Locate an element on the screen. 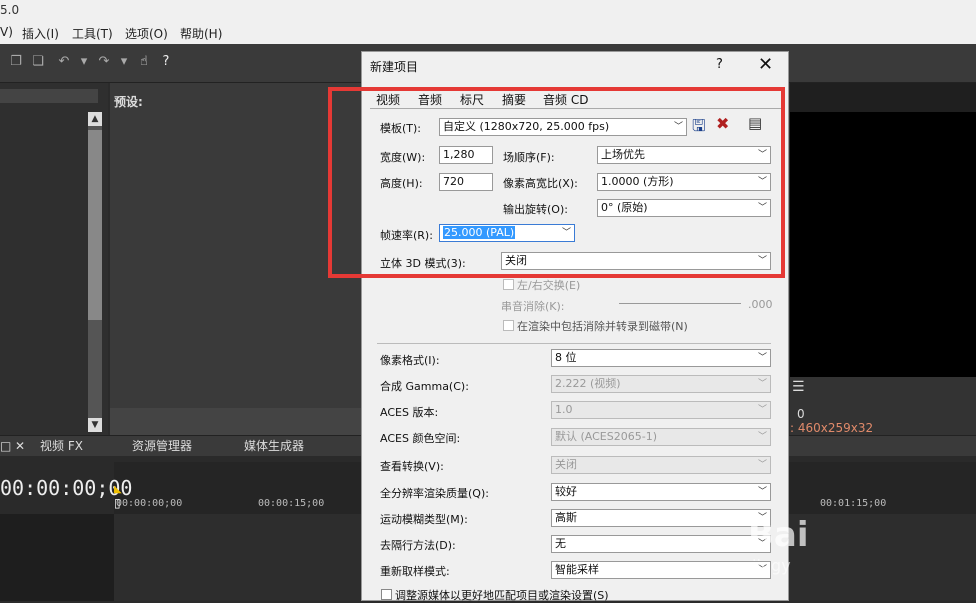 The image size is (976, 603). explorer-header is located at coordinates (49, 96).